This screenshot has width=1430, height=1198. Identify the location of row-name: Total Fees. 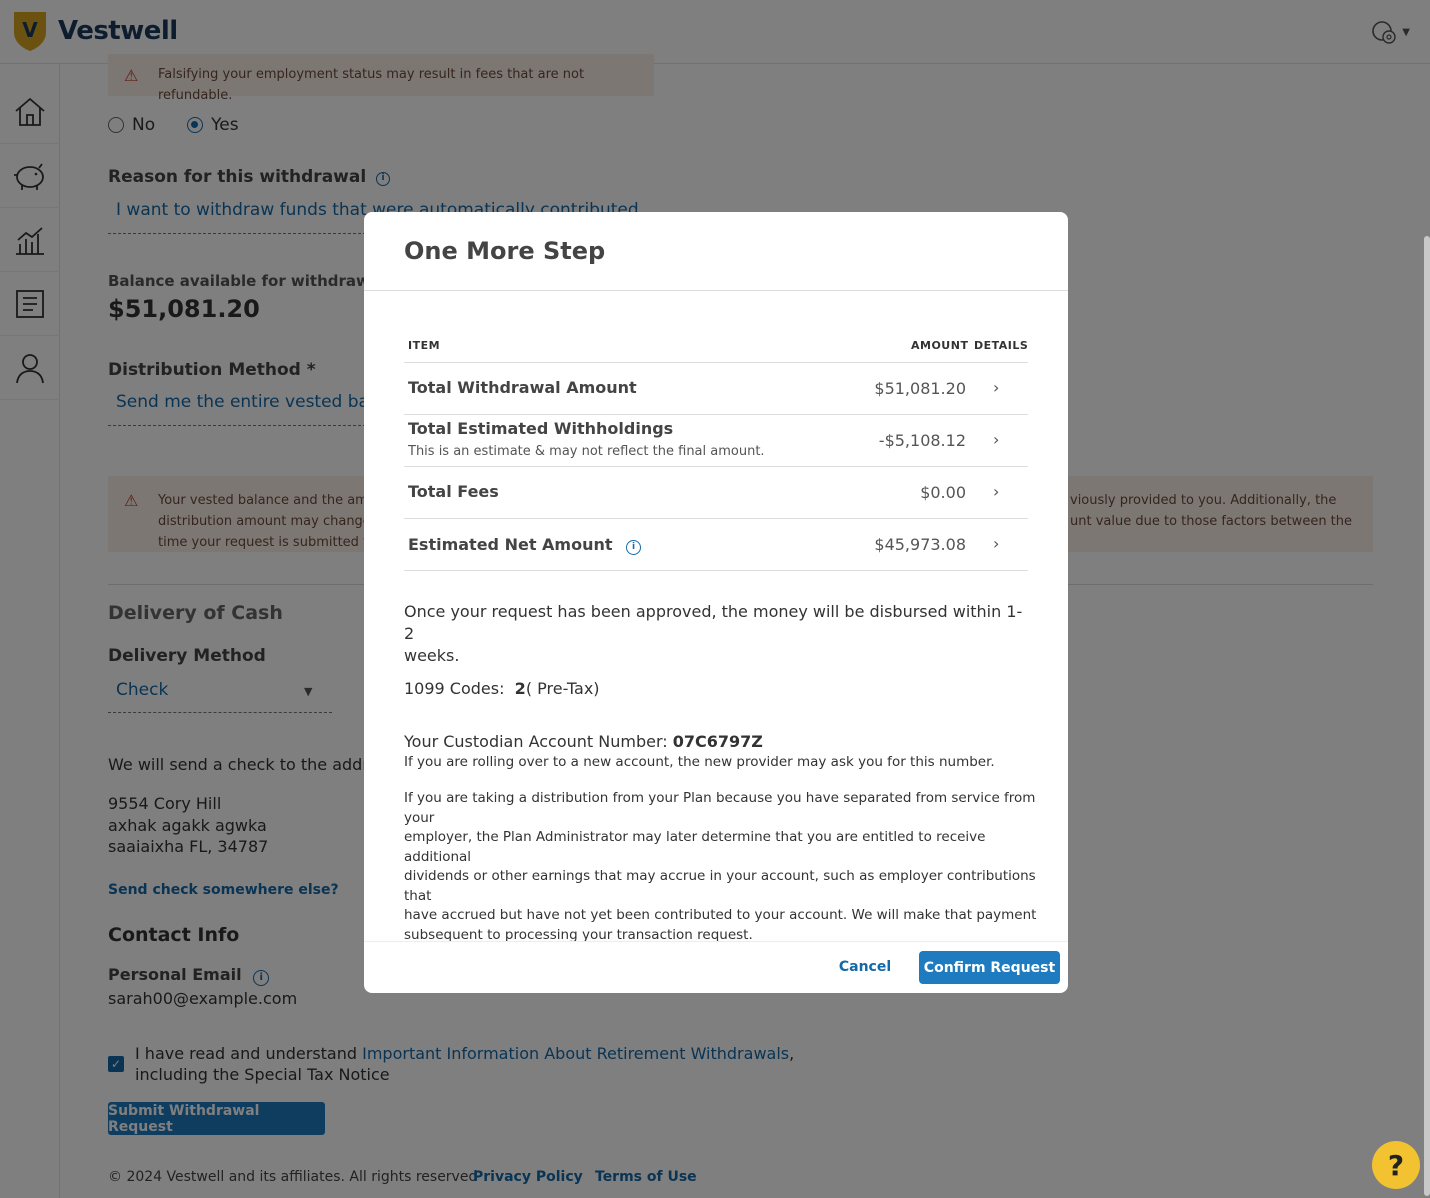
(453, 491).